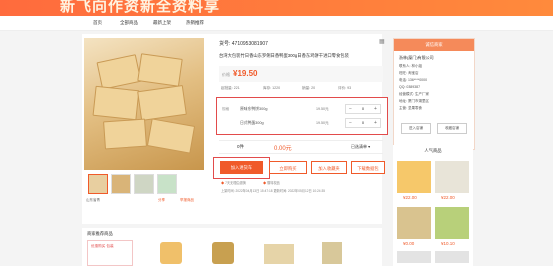  I want to click on popular-title: 人气商品, so click(433, 150).